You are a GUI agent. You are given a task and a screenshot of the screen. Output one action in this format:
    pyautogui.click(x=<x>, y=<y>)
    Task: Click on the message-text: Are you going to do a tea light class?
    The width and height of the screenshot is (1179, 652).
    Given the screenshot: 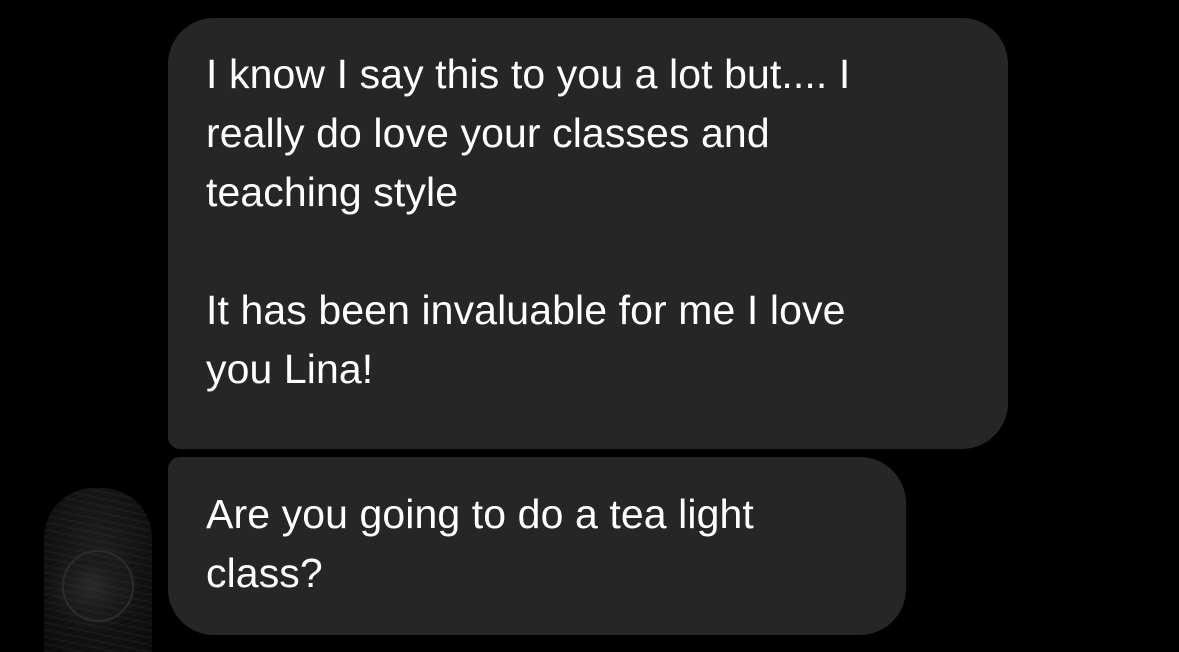 What is the action you would take?
    pyautogui.click(x=480, y=543)
    